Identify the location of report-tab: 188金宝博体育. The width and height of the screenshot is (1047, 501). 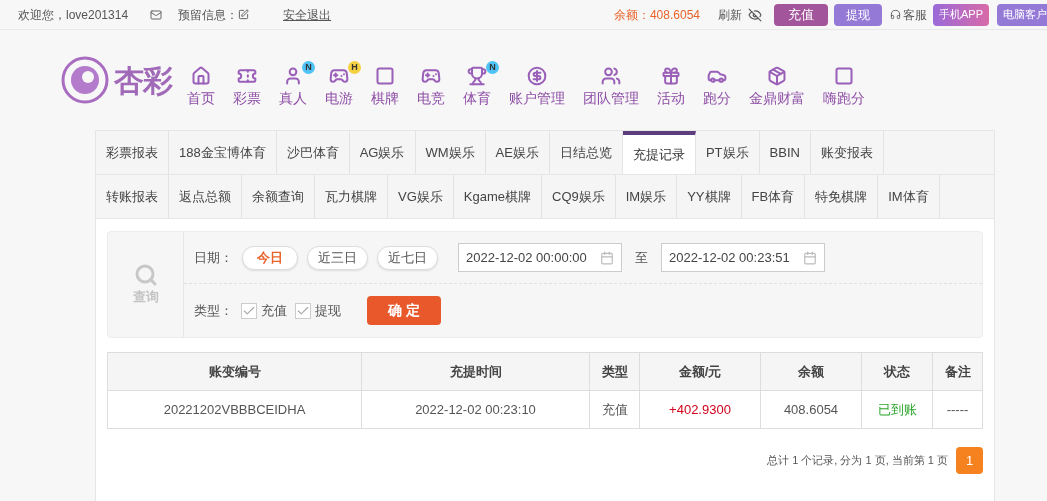
(223, 152).